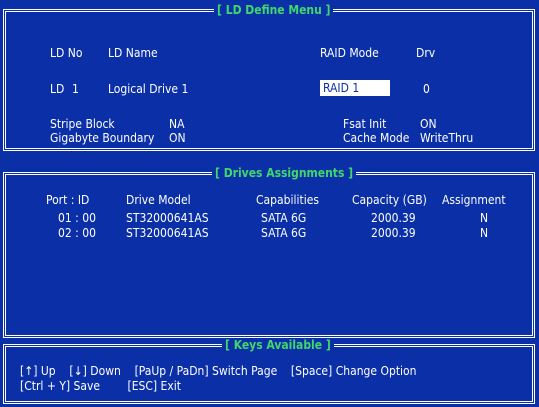 The image size is (539, 407). What do you see at coordinates (274, 10) in the screenshot?
I see `ld-define-title: [ LD Define Menu ]` at bounding box center [274, 10].